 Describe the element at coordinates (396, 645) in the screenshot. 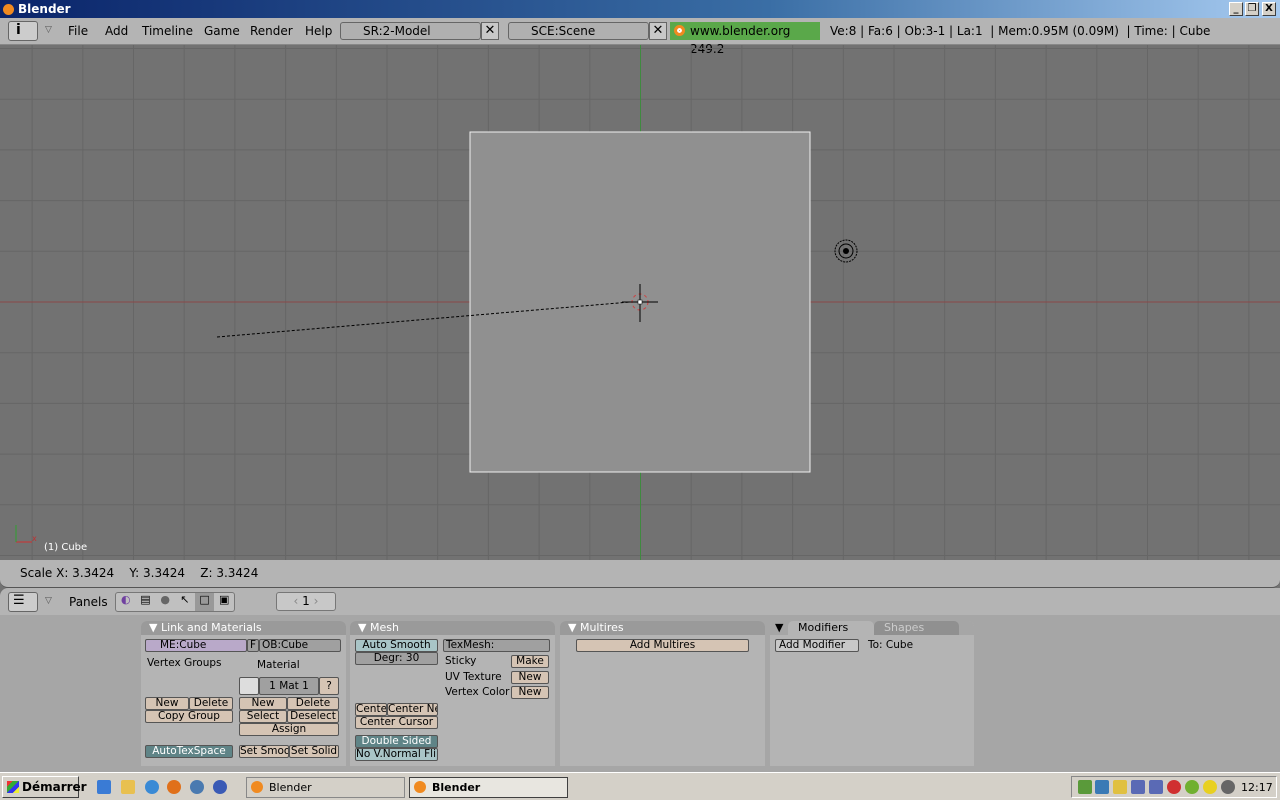

I see `auto-smooth-toggle: Auto Smooth` at that location.